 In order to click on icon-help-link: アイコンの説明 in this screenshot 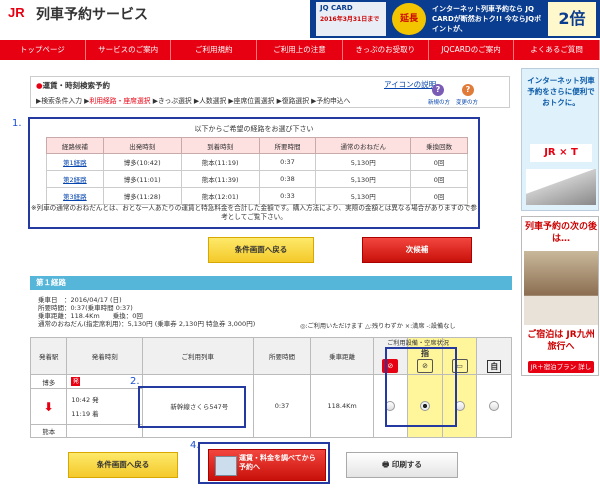, I will do `click(410, 84)`.